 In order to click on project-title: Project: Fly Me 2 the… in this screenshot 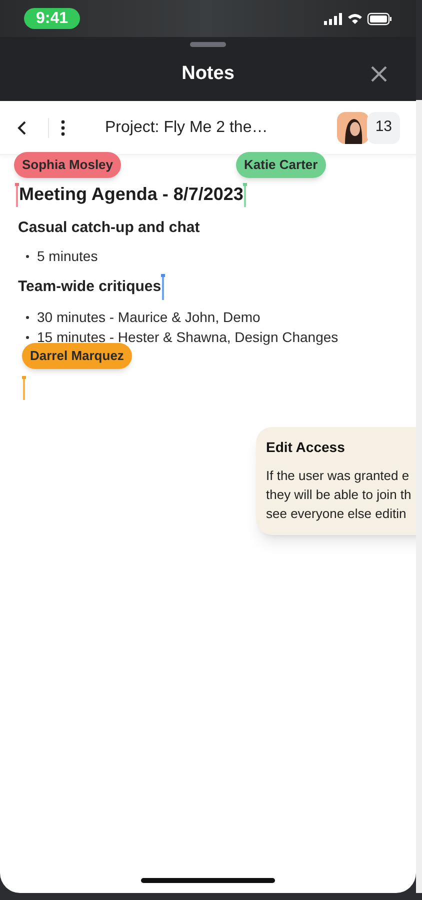, I will do `click(186, 128)`.